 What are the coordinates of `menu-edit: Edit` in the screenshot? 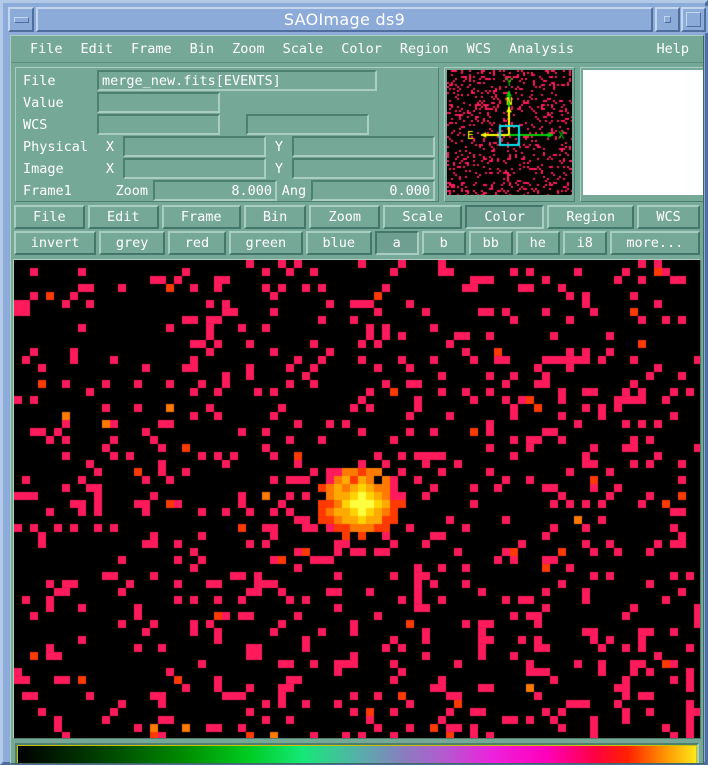 It's located at (97, 49).